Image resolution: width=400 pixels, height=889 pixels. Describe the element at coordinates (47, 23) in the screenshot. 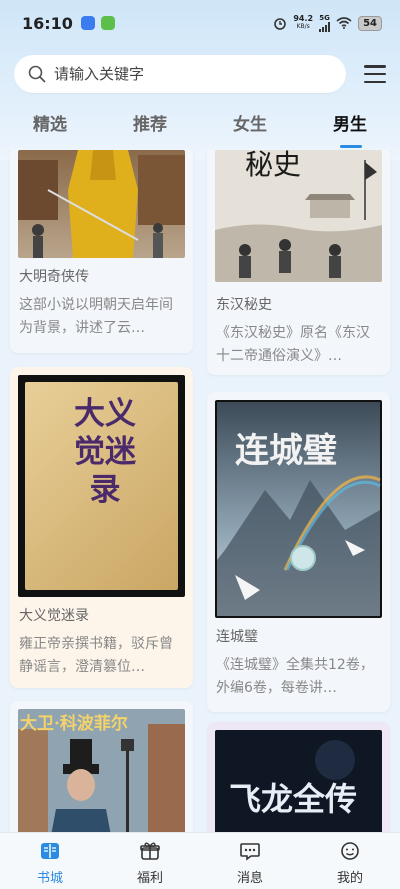

I see `status-time: 16:10` at that location.